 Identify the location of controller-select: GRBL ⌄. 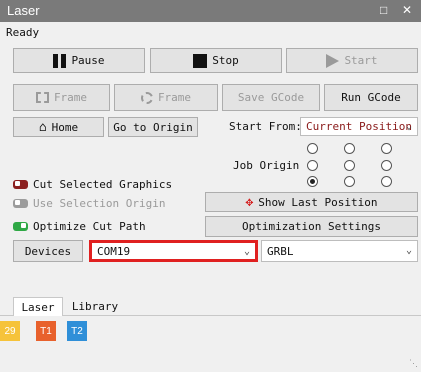
(339, 251).